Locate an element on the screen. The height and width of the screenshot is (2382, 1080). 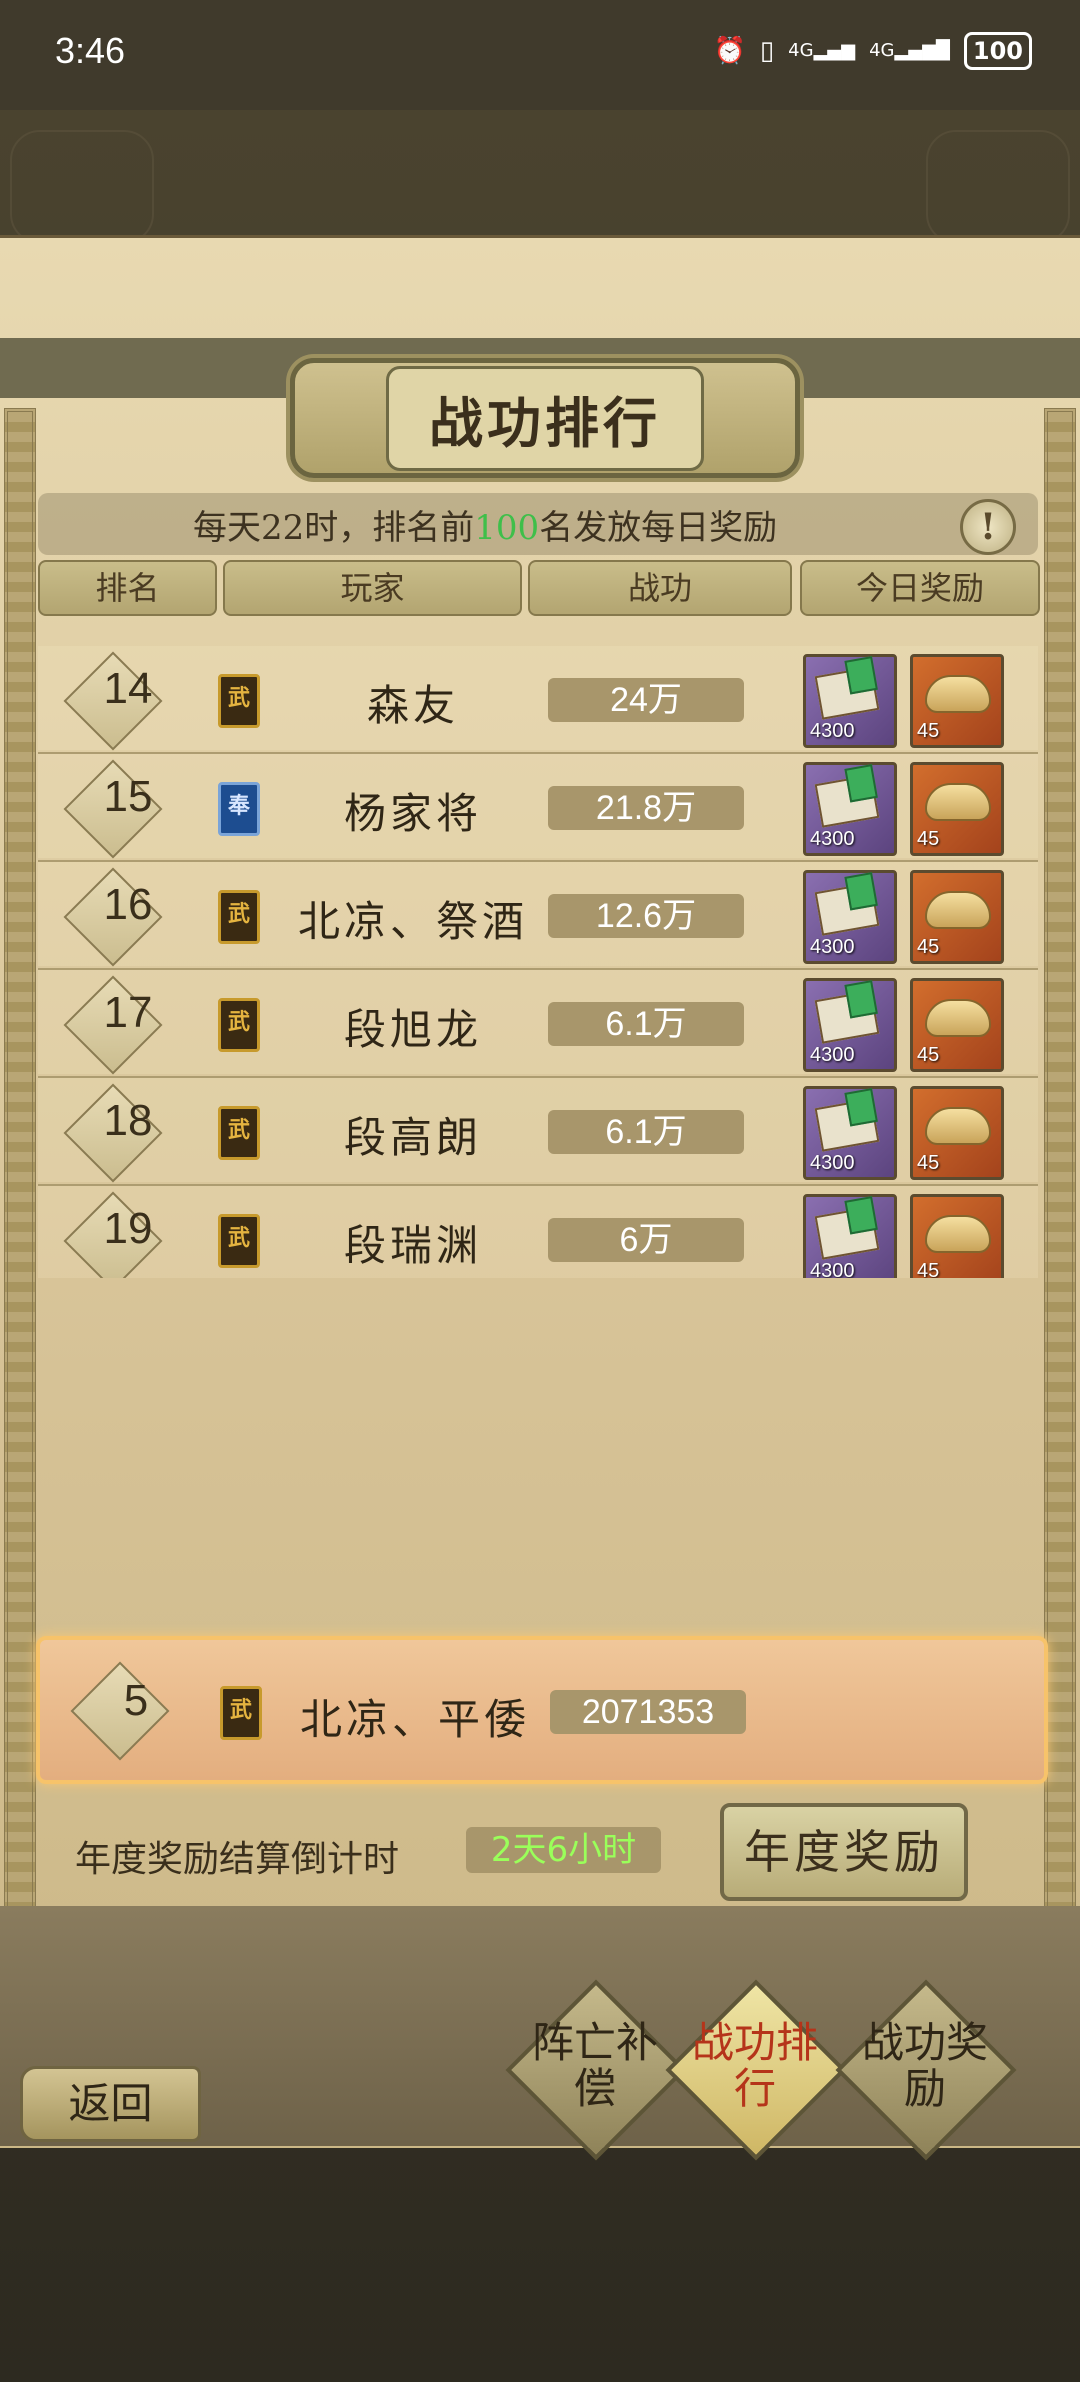
merit-value: 12.6万 is located at coordinates (646, 916).